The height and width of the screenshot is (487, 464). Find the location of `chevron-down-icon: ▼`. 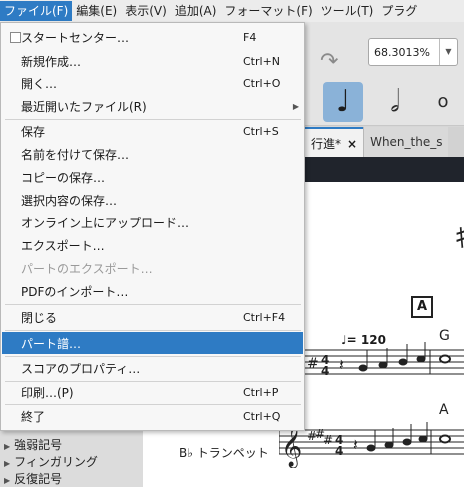

chevron-down-icon: ▼ is located at coordinates (448, 52).